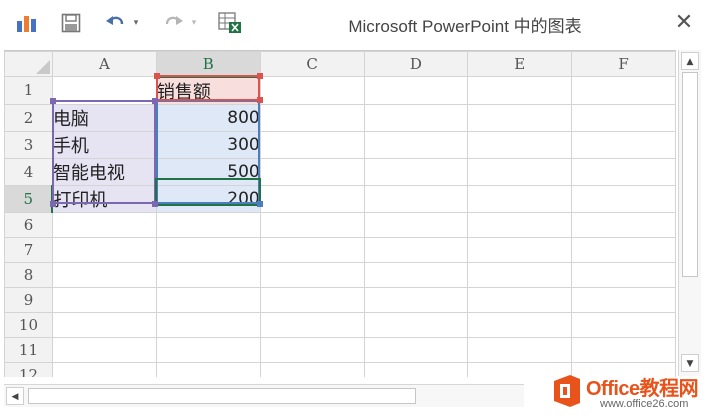 Image resolution: width=710 pixels, height=420 pixels. What do you see at coordinates (28, 274) in the screenshot?
I see `row-header-8: 8` at bounding box center [28, 274].